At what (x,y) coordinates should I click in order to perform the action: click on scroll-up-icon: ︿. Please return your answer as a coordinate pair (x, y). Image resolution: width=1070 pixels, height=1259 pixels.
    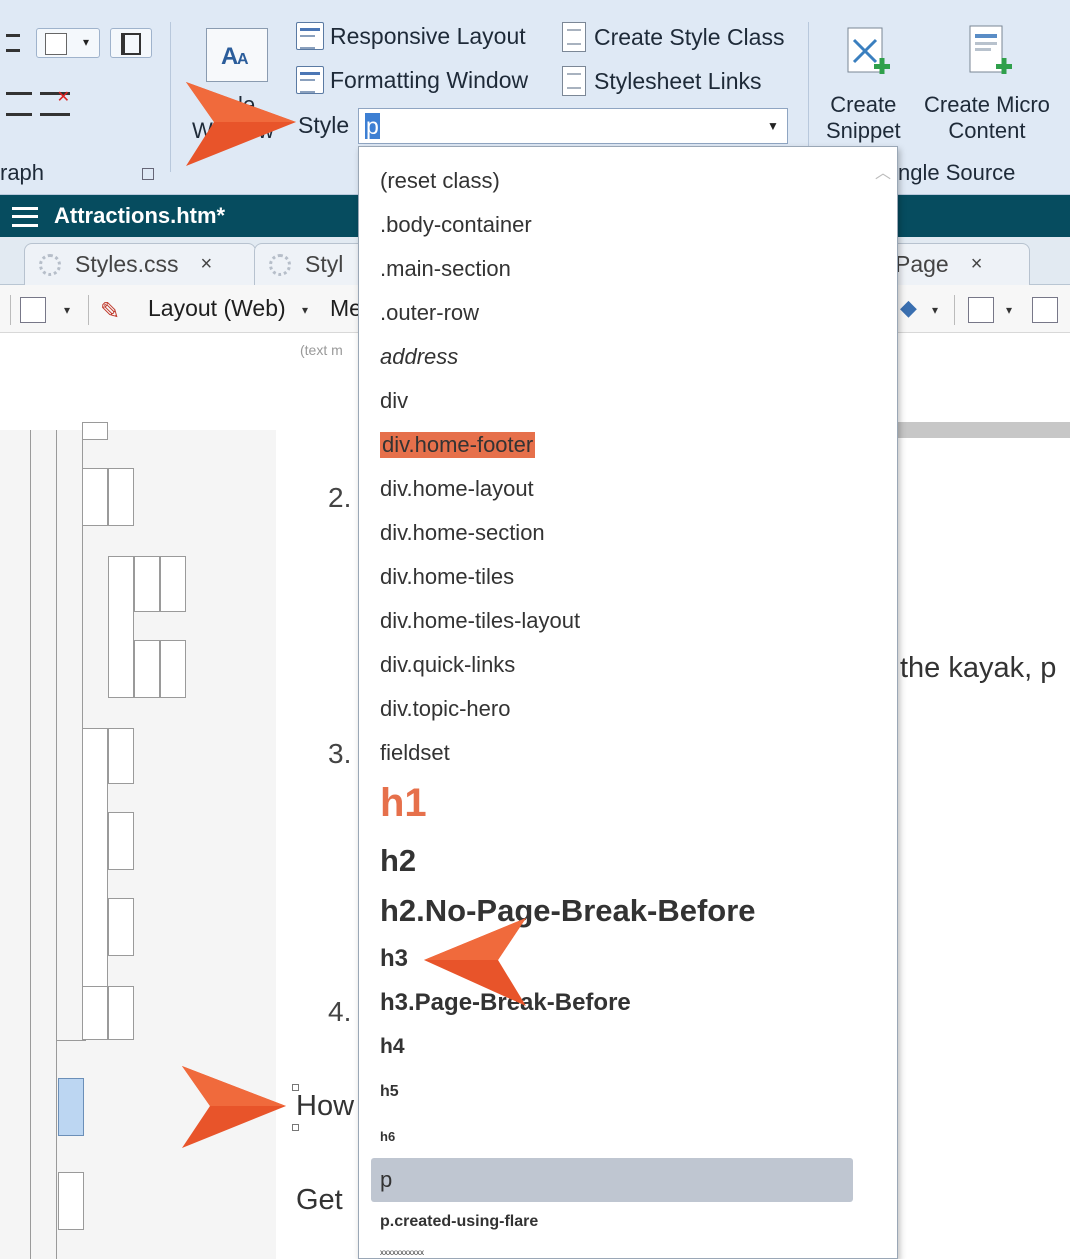
    Looking at the image, I should click on (883, 171).